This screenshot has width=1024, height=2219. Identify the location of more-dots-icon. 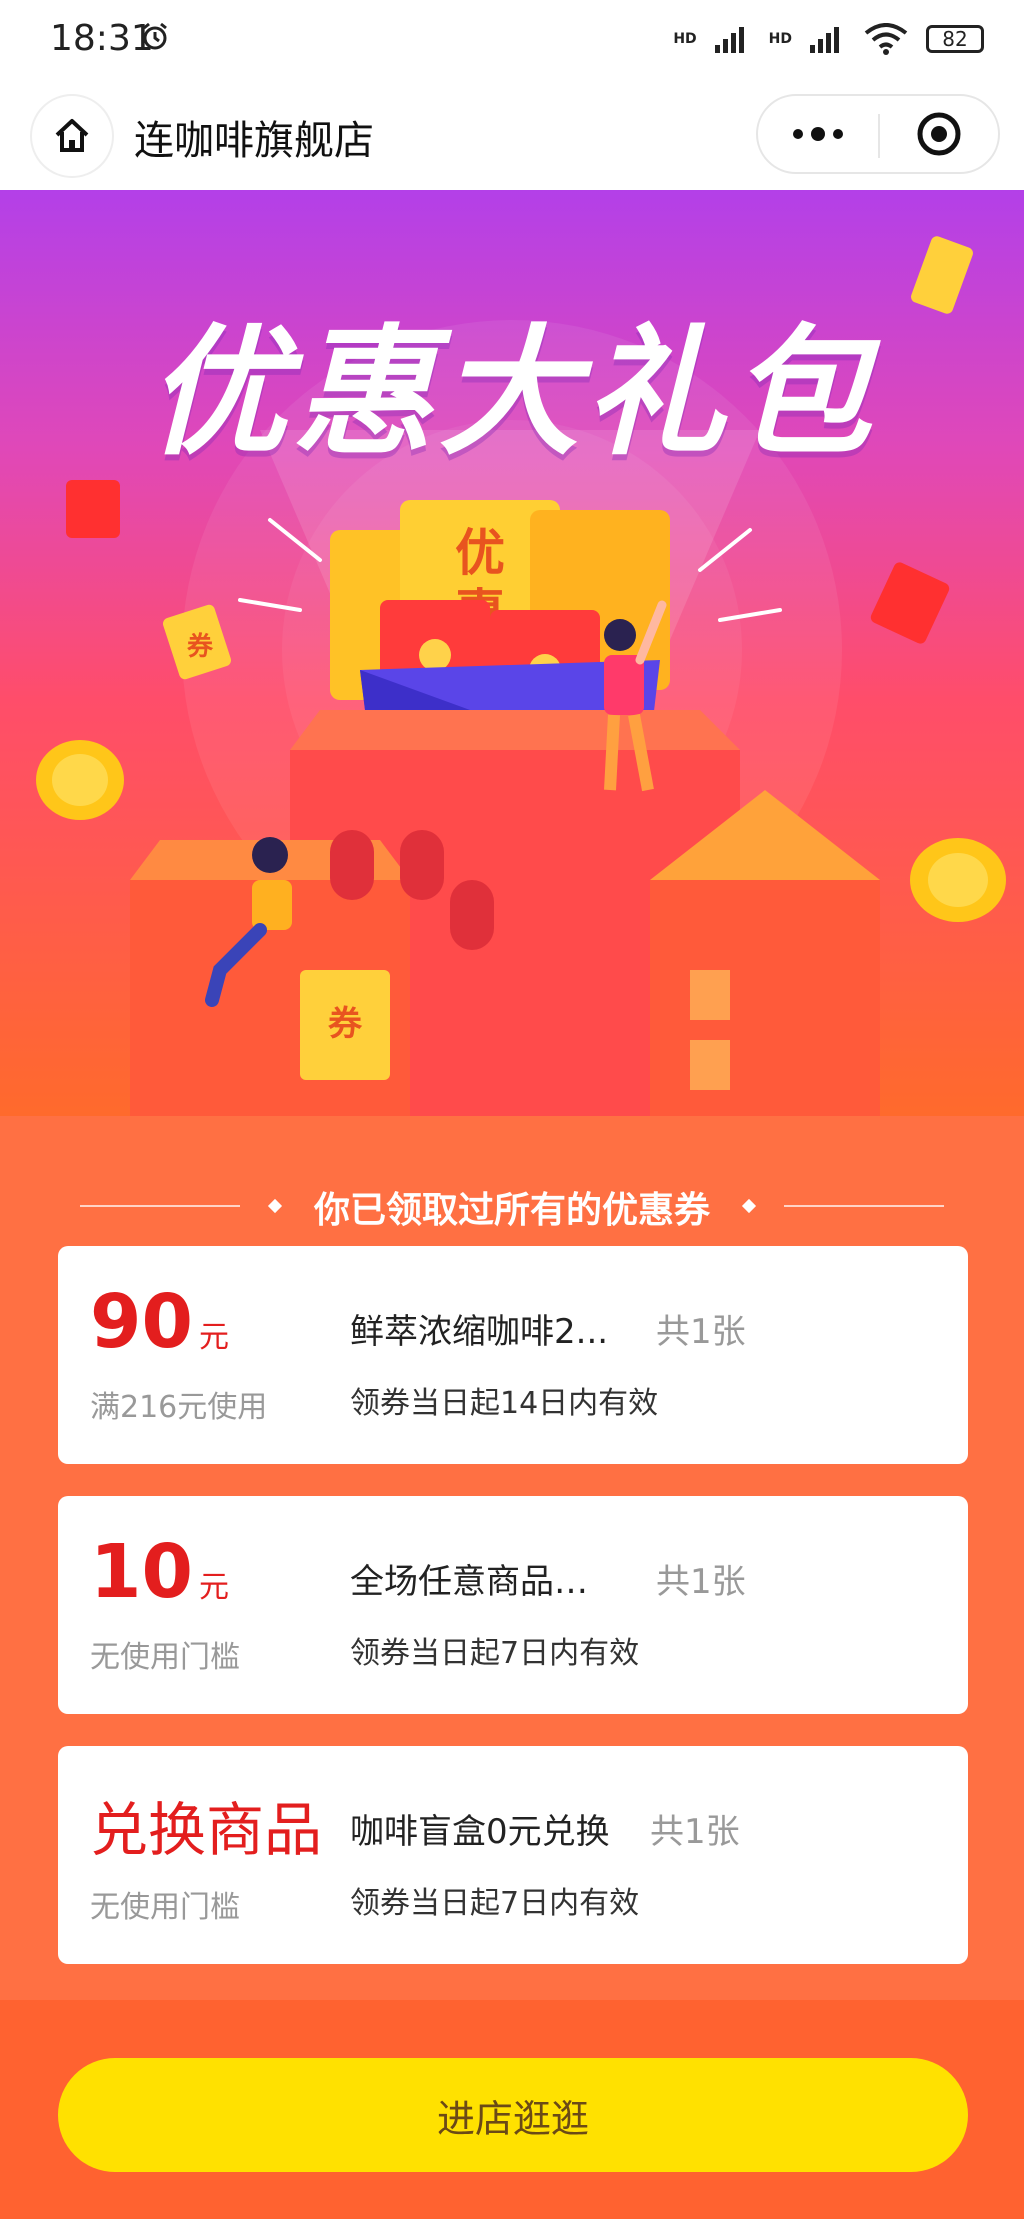
(818, 134).